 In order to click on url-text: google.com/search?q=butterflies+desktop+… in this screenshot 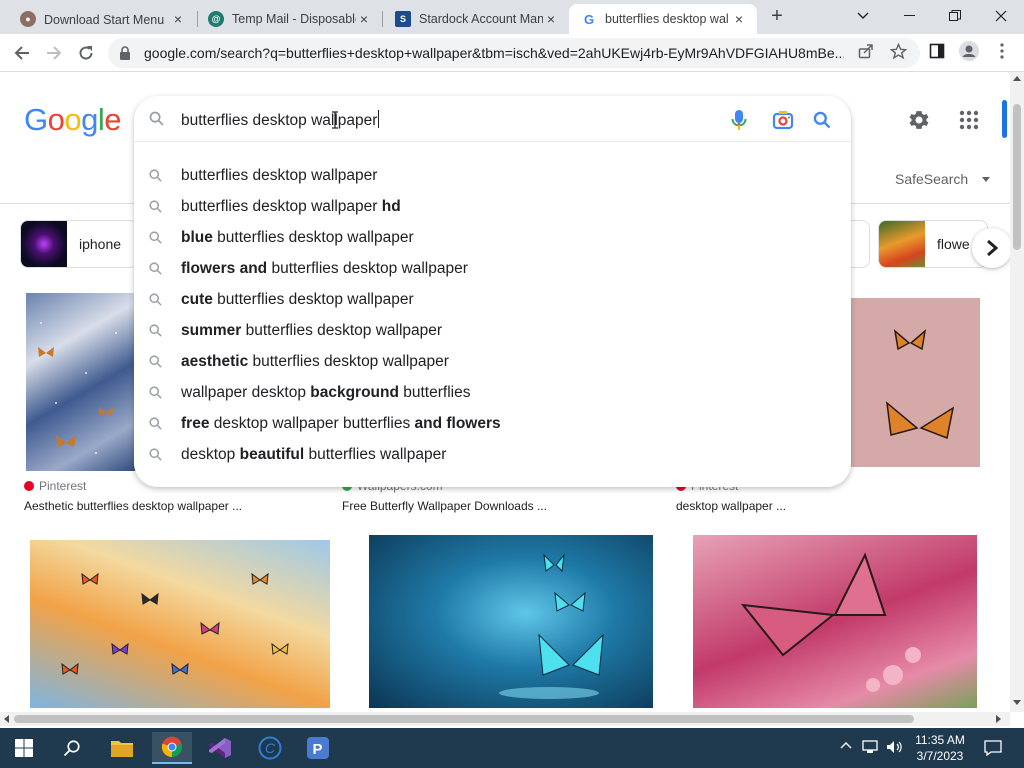, I will do `click(494, 53)`.